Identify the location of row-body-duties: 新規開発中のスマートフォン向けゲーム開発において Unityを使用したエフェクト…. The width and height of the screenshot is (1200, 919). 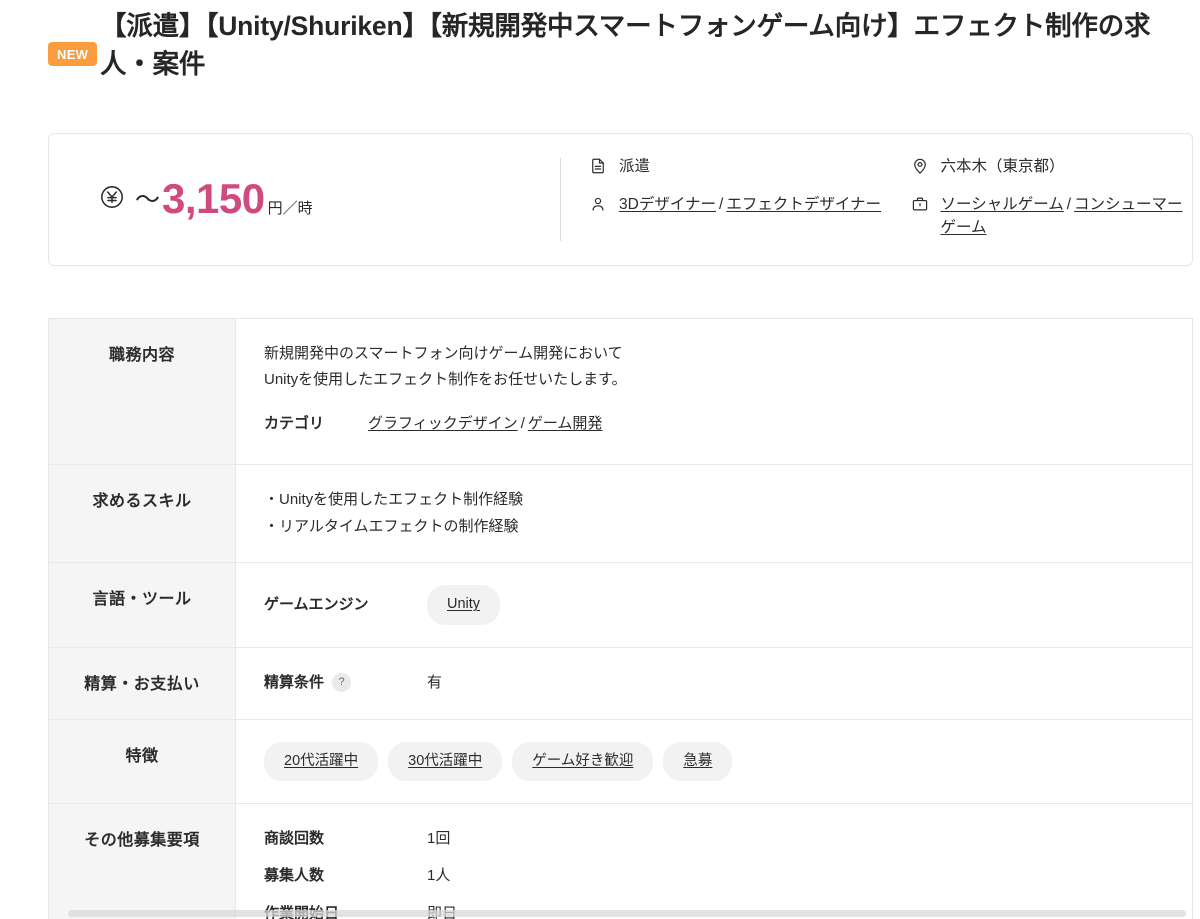
(714, 391).